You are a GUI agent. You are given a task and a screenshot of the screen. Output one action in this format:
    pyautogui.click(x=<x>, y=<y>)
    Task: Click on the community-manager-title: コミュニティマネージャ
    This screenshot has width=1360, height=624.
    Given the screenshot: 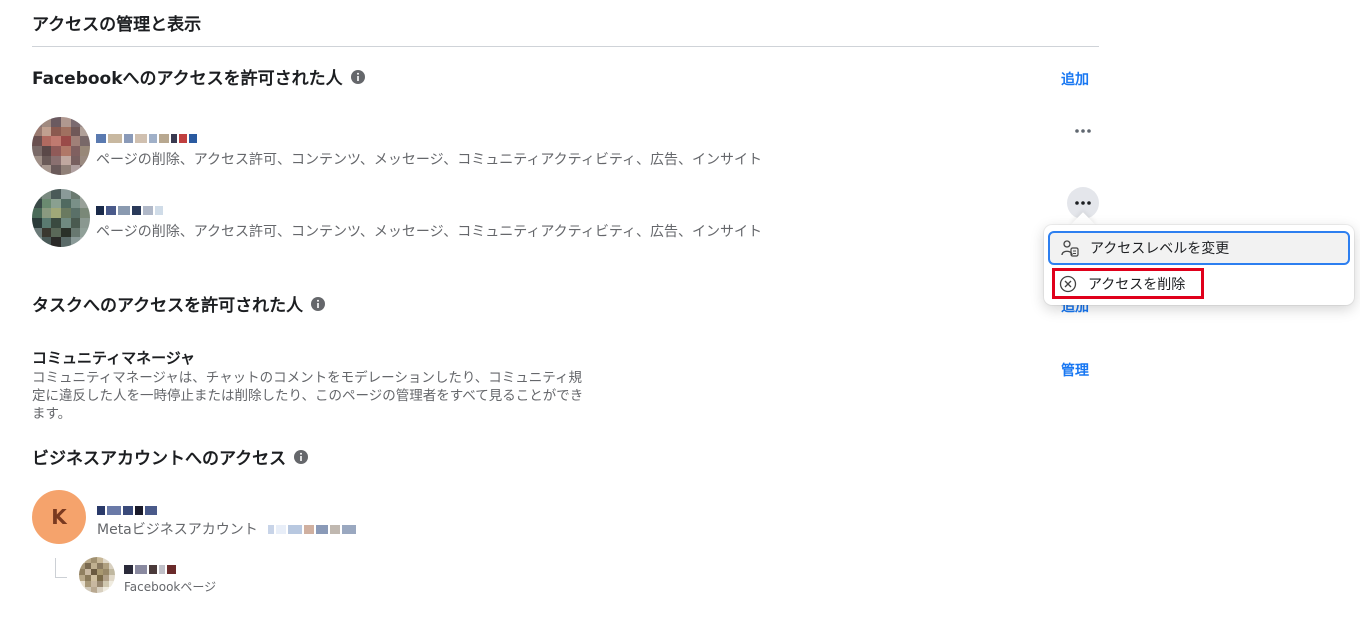 What is the action you would take?
    pyautogui.click(x=114, y=358)
    